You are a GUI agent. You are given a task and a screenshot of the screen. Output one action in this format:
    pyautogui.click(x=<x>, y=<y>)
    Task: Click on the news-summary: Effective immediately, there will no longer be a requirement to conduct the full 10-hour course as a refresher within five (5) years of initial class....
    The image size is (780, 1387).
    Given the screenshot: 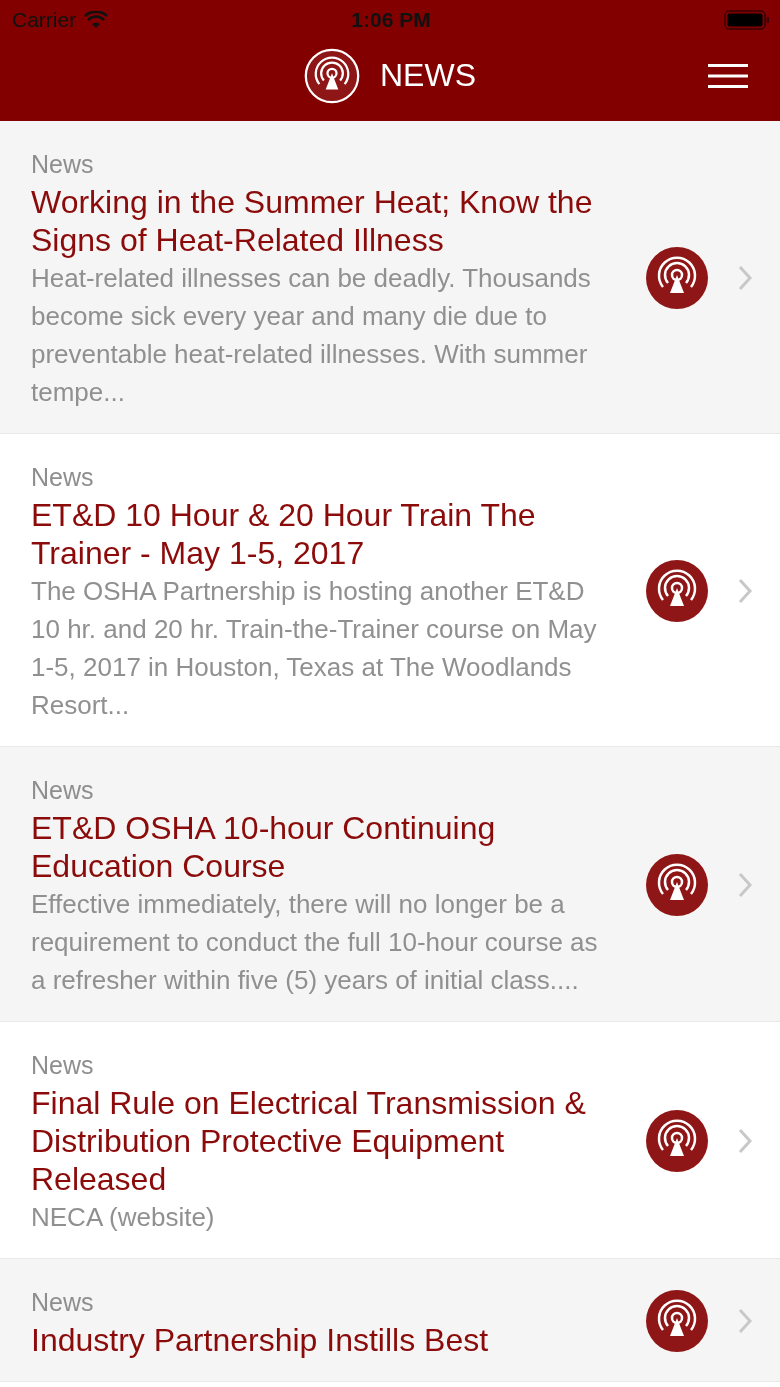 What is the action you would take?
    pyautogui.click(x=315, y=942)
    